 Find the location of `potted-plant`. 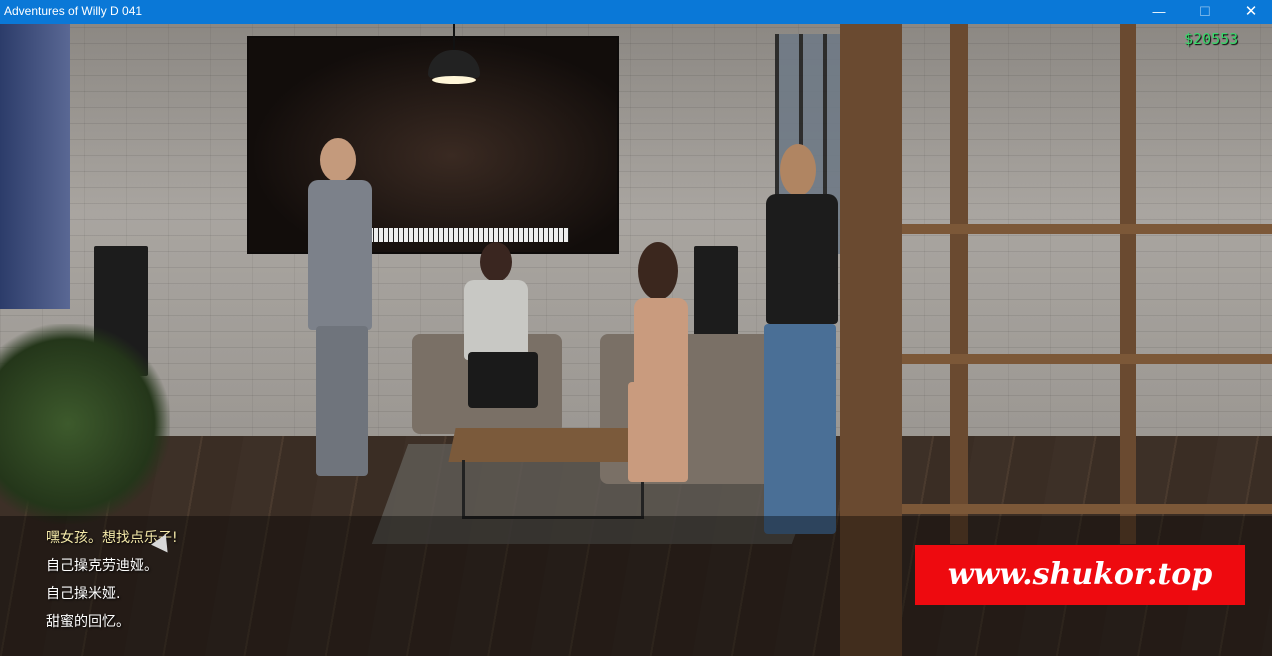

potted-plant is located at coordinates (85, 424).